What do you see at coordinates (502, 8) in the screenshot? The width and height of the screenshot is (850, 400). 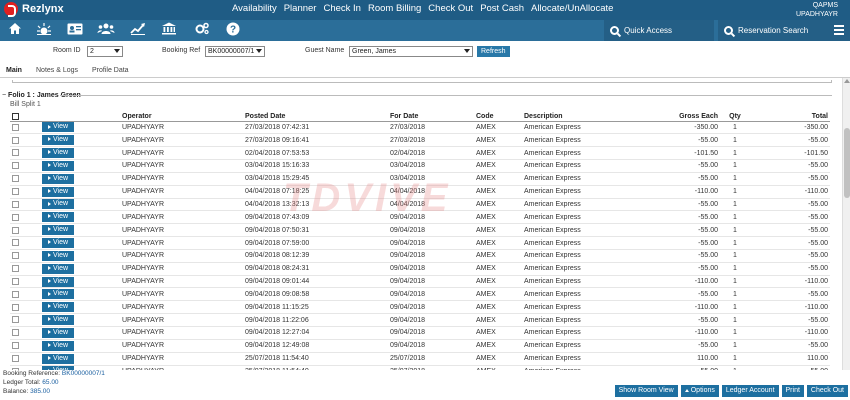 I see `nav-post-cash: Post Cash` at bounding box center [502, 8].